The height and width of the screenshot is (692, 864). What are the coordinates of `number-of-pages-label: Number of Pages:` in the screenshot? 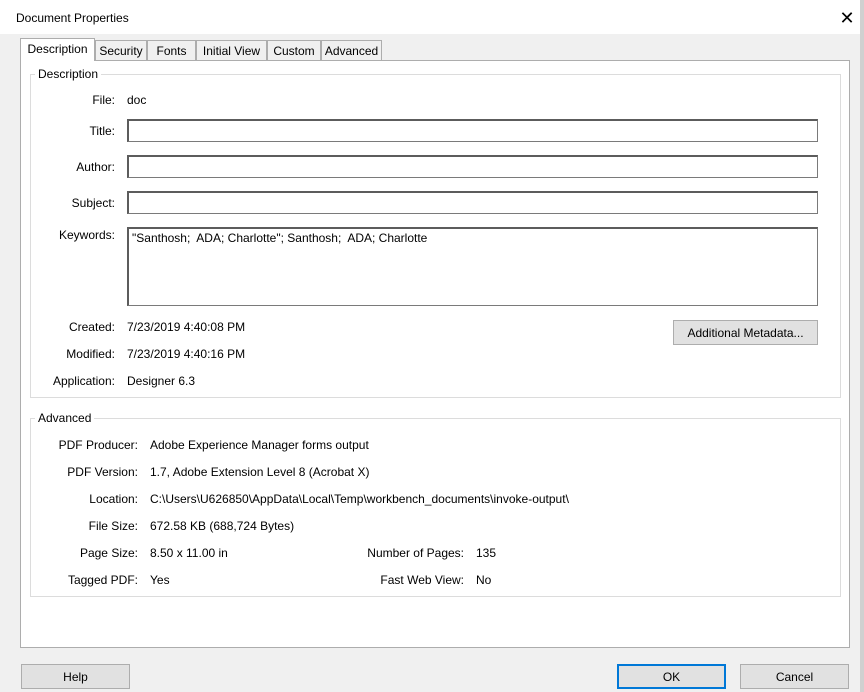 It's located at (415, 553).